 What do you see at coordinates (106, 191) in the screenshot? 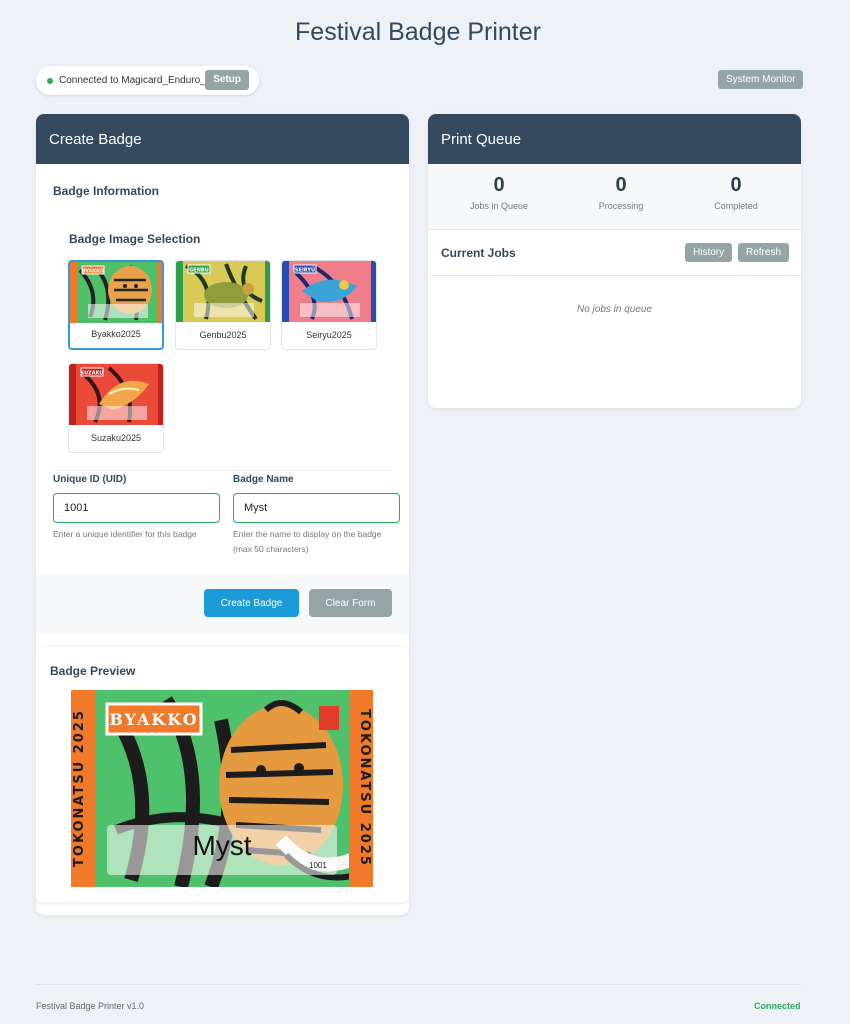
I see `badge-information-title: Badge Information` at bounding box center [106, 191].